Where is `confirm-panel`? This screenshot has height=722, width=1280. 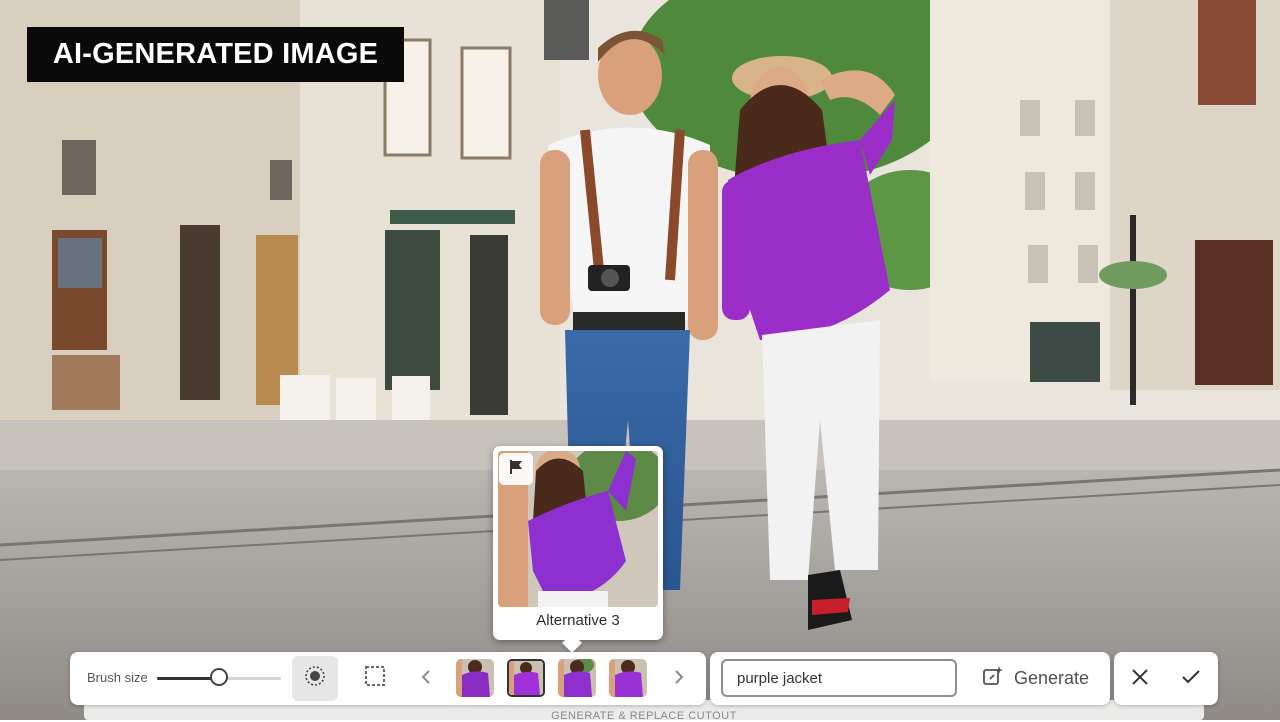
confirm-panel is located at coordinates (1166, 678).